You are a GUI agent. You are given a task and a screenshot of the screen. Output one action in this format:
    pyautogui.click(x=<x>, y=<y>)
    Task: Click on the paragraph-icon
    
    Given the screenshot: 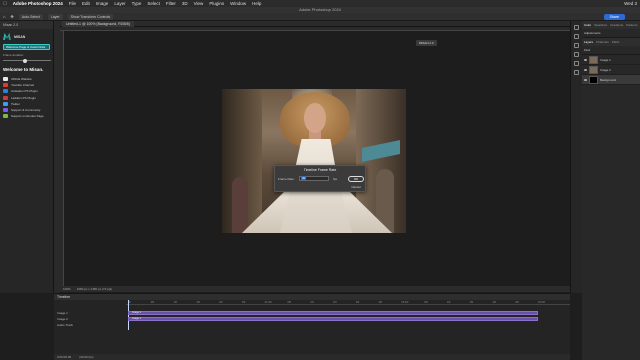 What is the action you would take?
    pyautogui.click(x=576, y=63)
    